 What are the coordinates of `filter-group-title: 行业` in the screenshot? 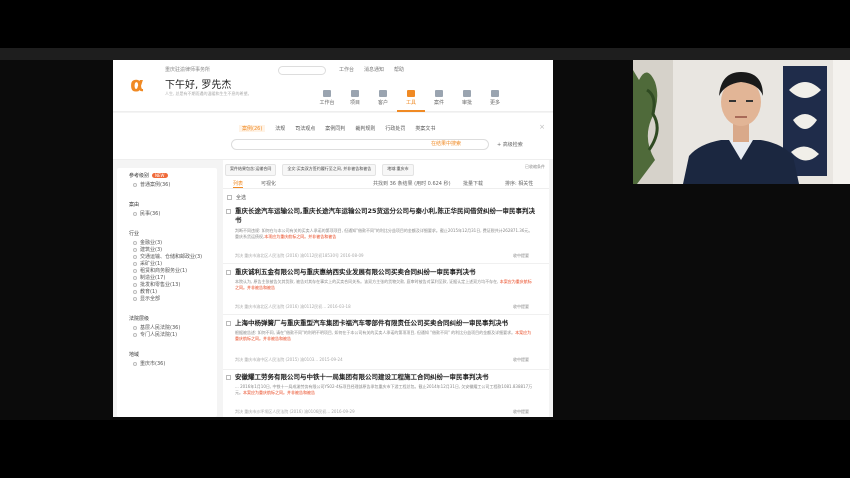 It's located at (134, 234).